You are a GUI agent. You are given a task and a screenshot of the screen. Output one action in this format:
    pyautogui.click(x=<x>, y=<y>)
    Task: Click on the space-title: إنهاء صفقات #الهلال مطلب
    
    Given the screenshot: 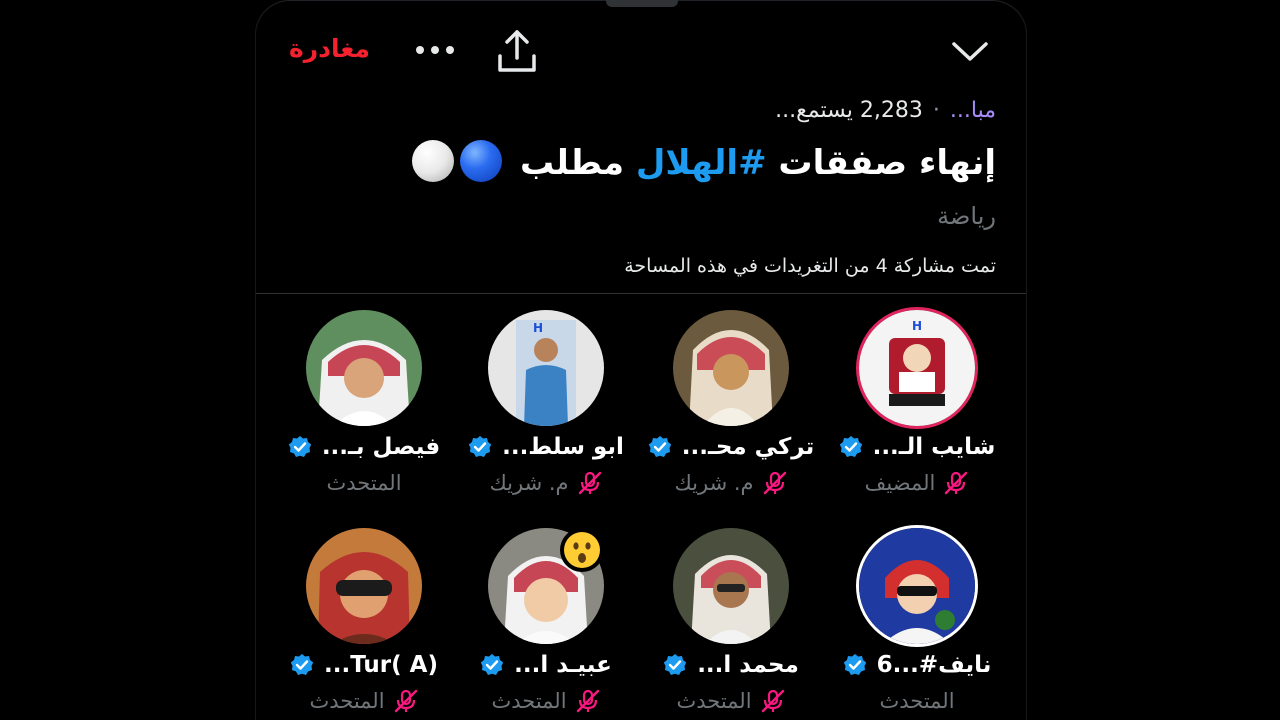 What is the action you would take?
    pyautogui.click(x=704, y=161)
    